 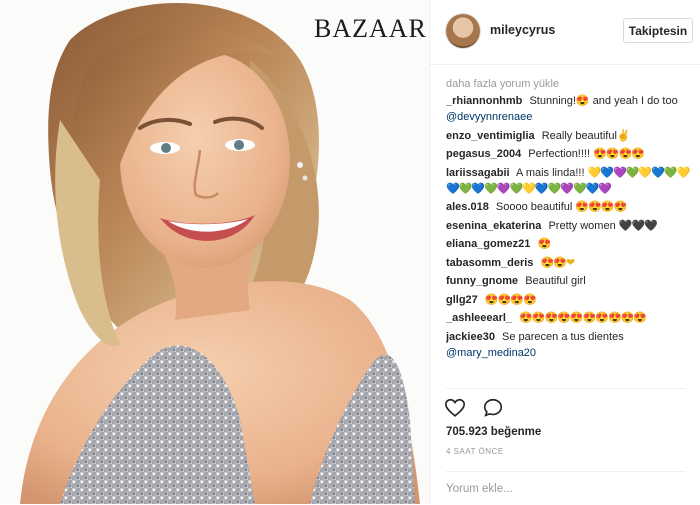 What do you see at coordinates (493, 226) in the screenshot?
I see `comment-username: esenina_ekaterina` at bounding box center [493, 226].